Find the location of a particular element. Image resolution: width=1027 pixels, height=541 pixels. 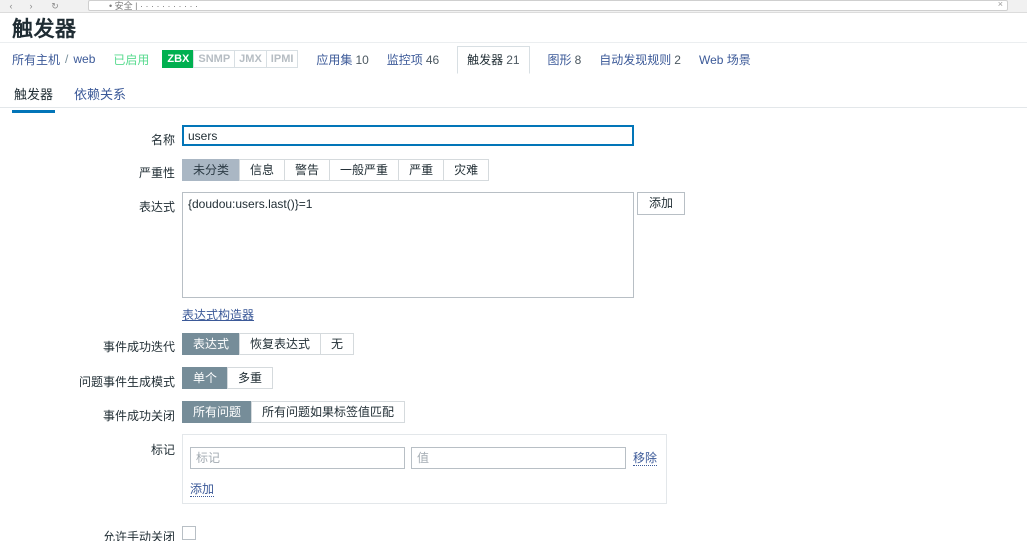

severity-option-information: 信息 is located at coordinates (262, 170).